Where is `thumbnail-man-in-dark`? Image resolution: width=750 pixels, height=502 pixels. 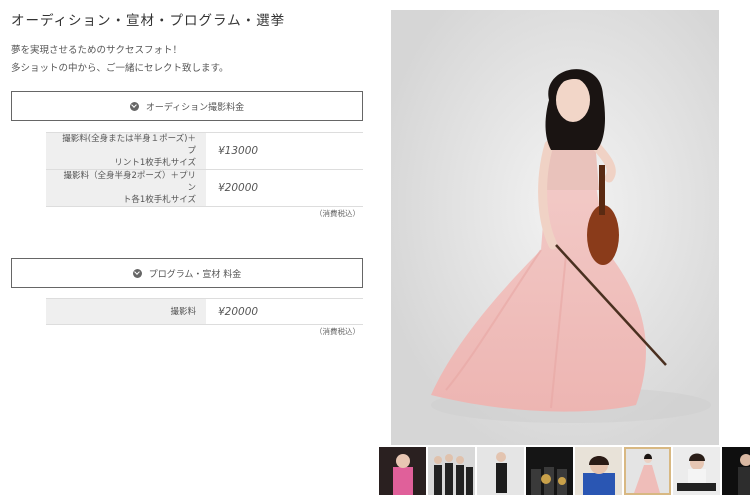 thumbnail-man-in-dark is located at coordinates (736, 471).